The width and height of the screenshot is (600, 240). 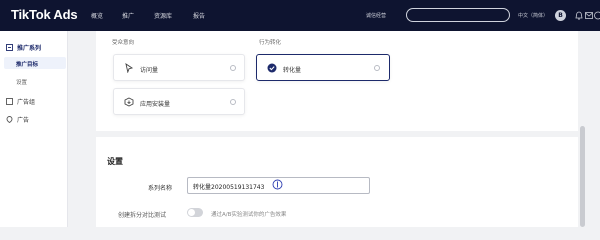 What do you see at coordinates (163, 15) in the screenshot?
I see `nav-assets: 资源库` at bounding box center [163, 15].